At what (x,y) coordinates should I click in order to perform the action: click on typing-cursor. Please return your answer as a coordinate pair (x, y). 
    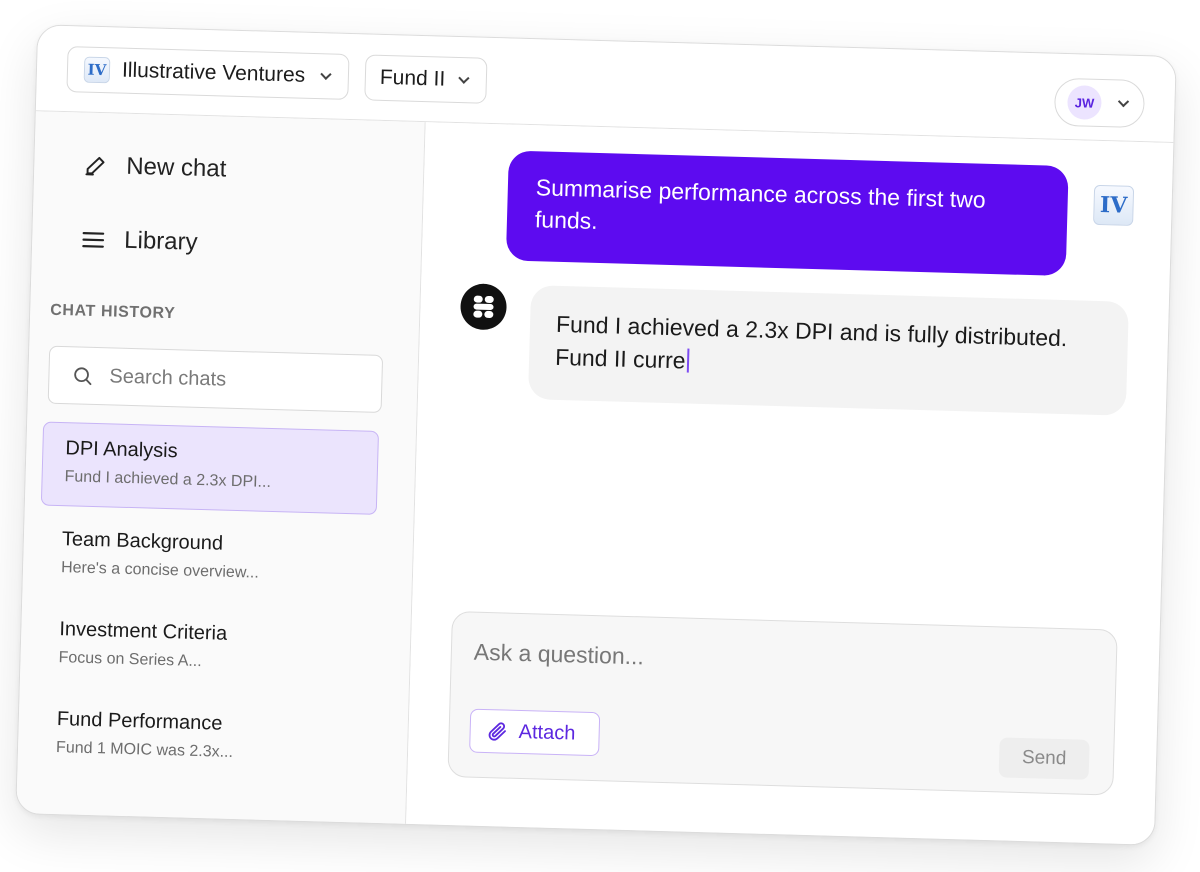
    Looking at the image, I should click on (688, 360).